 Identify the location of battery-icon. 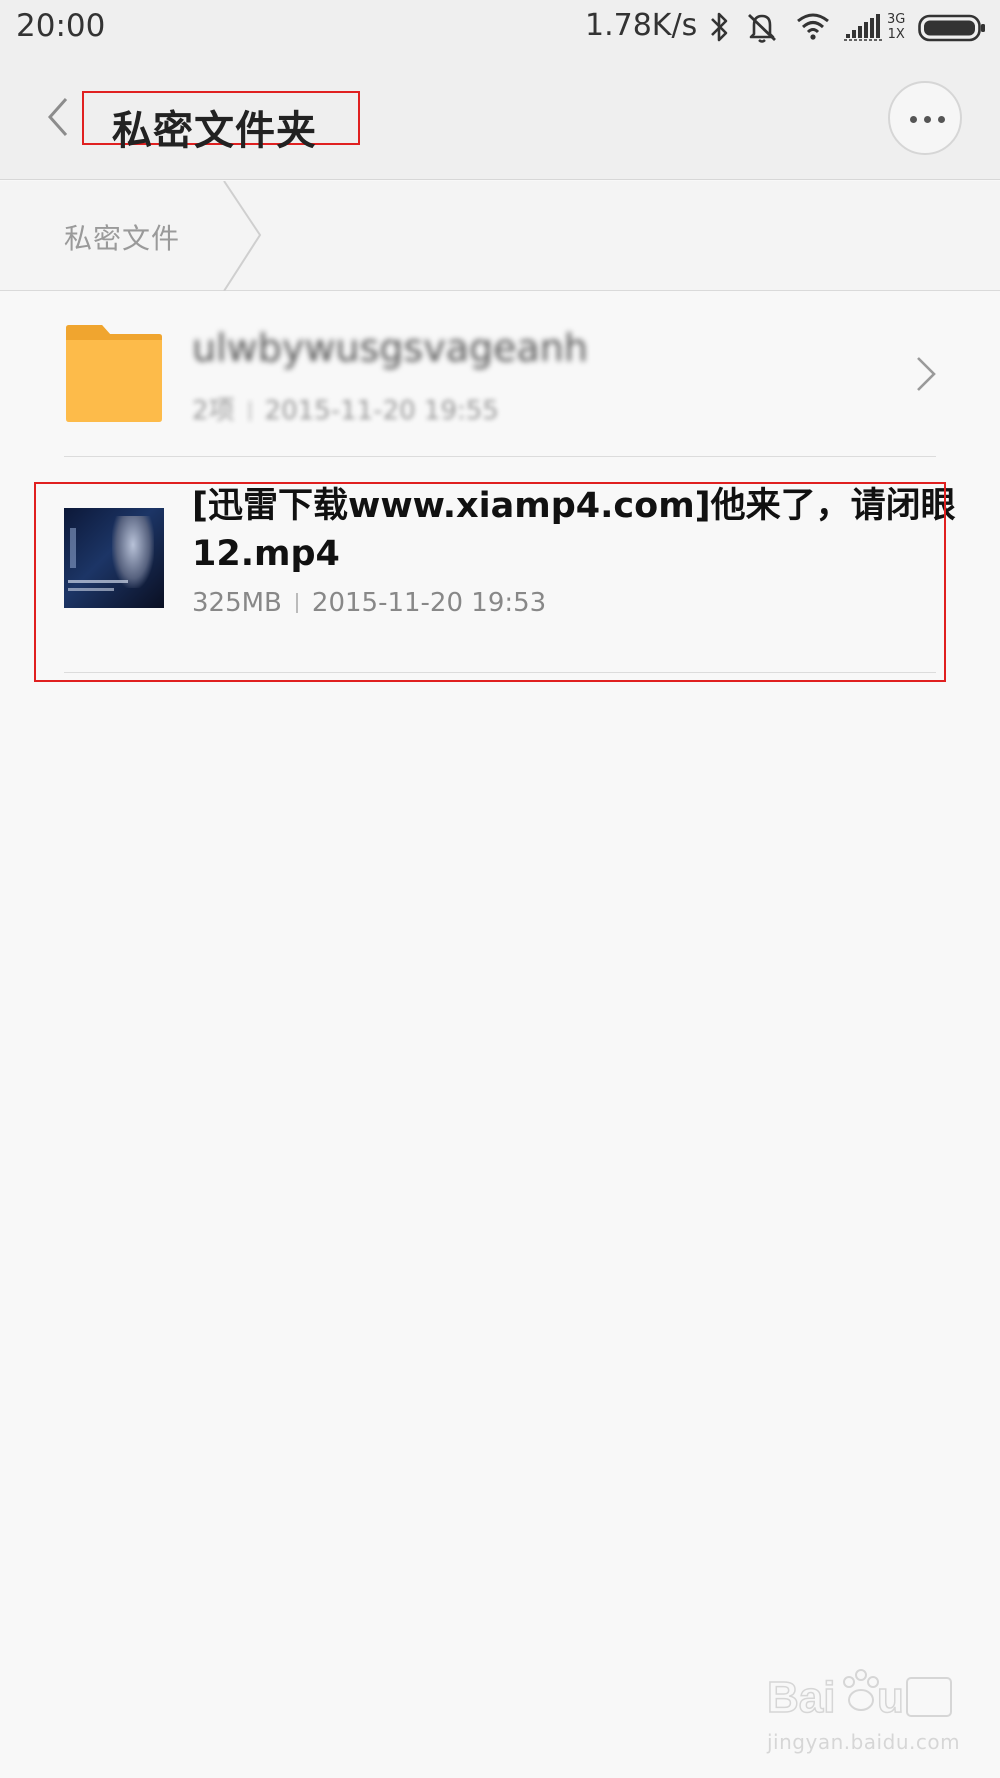
(951, 28).